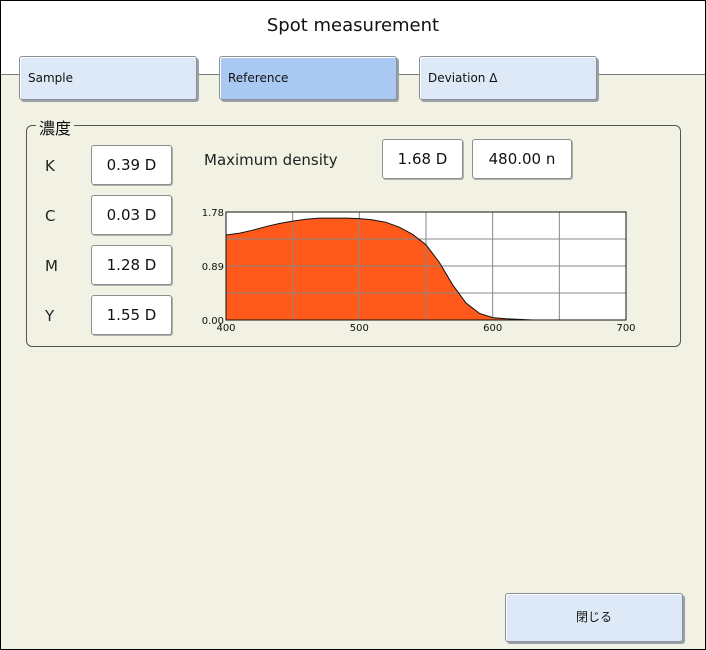 This screenshot has width=706, height=650. What do you see at coordinates (492, 328) in the screenshot?
I see `x-tick-label: 600` at bounding box center [492, 328].